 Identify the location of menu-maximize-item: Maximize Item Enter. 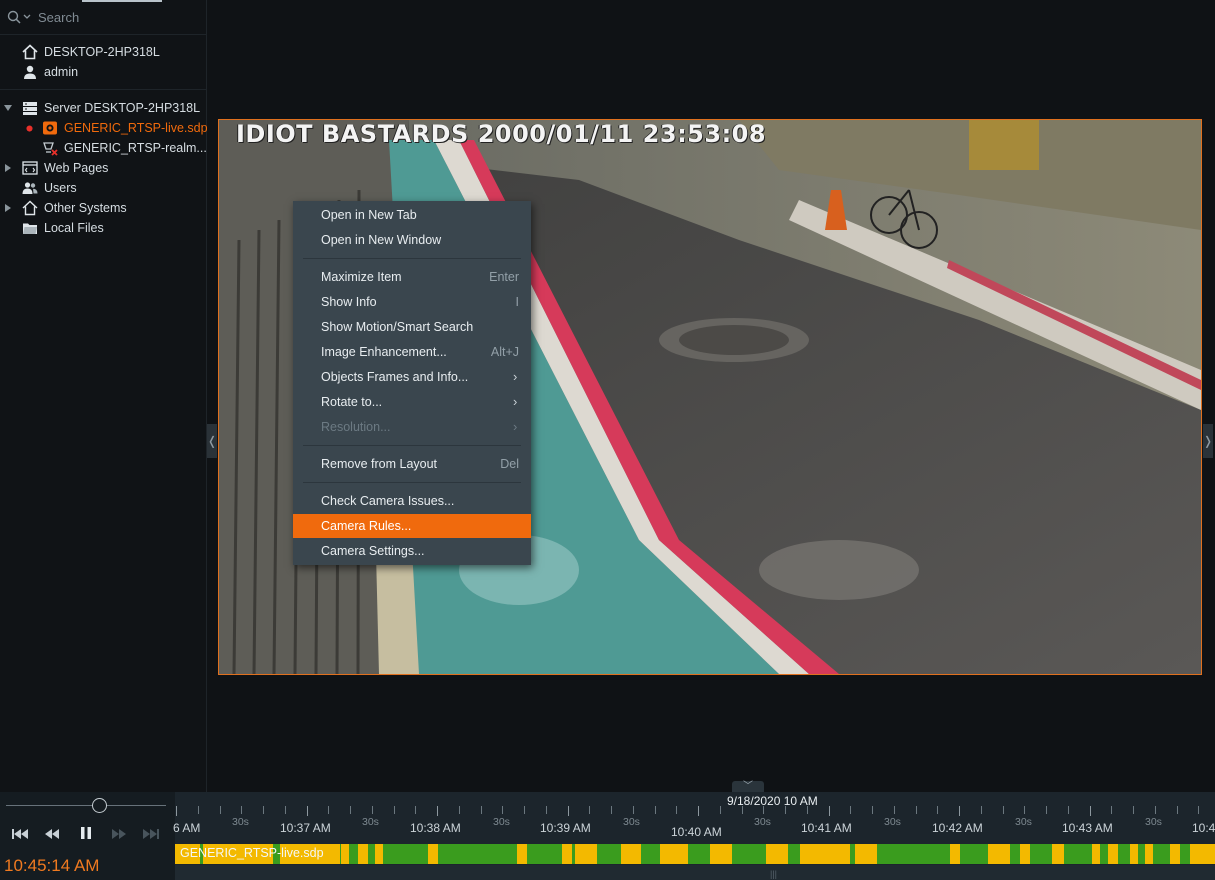
(412, 277).